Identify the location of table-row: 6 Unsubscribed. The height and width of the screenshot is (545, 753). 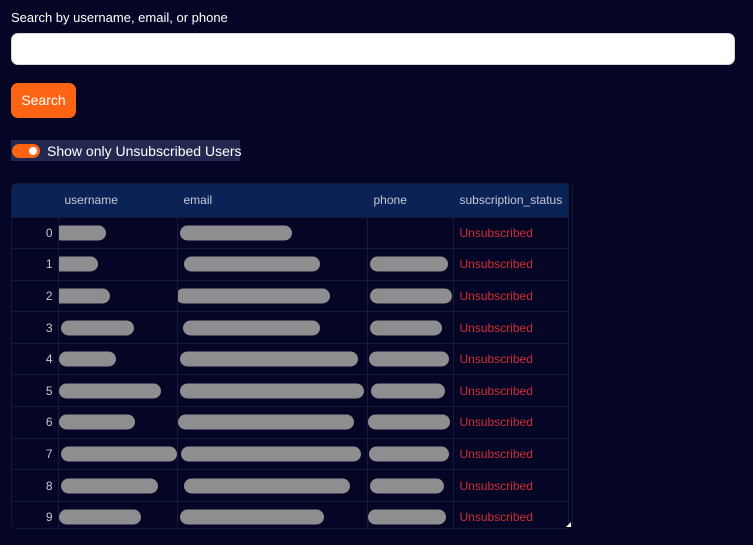
(290, 422).